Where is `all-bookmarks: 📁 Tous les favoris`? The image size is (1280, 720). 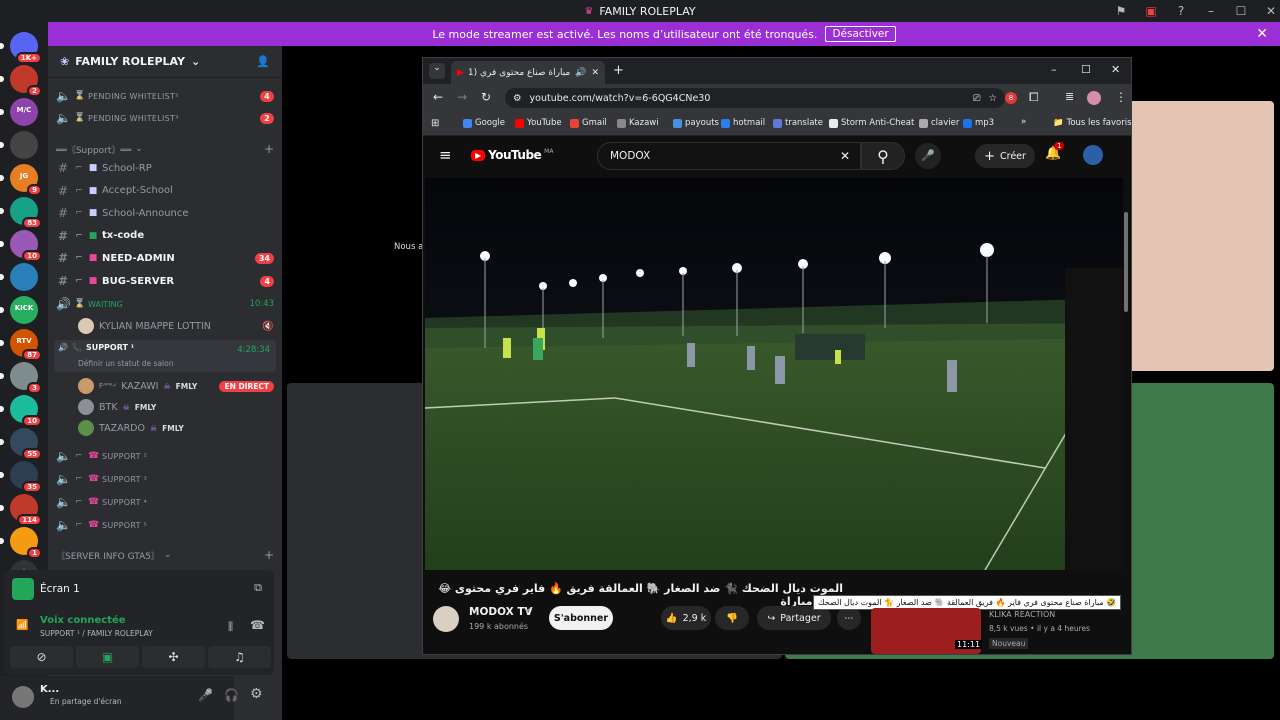 all-bookmarks: 📁 Tous les favoris is located at coordinates (1092, 123).